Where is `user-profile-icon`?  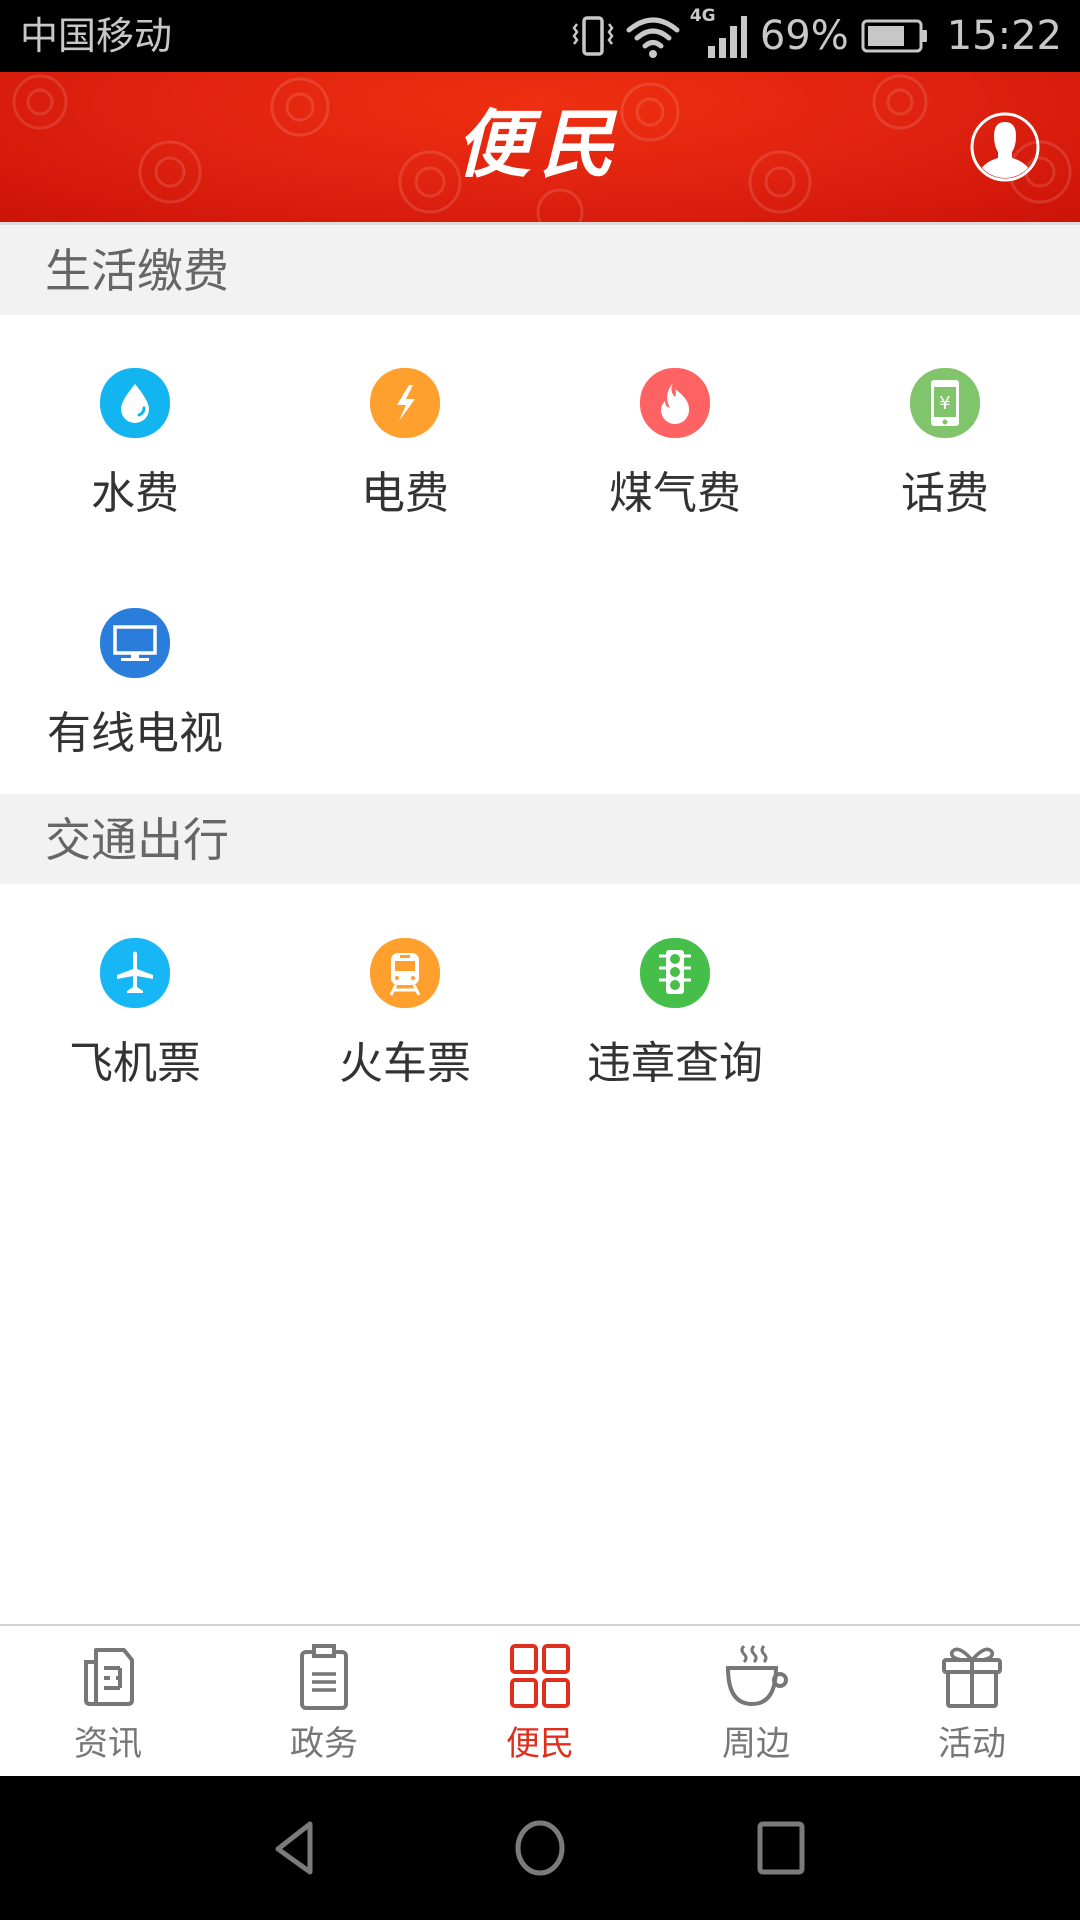 user-profile-icon is located at coordinates (1005, 147).